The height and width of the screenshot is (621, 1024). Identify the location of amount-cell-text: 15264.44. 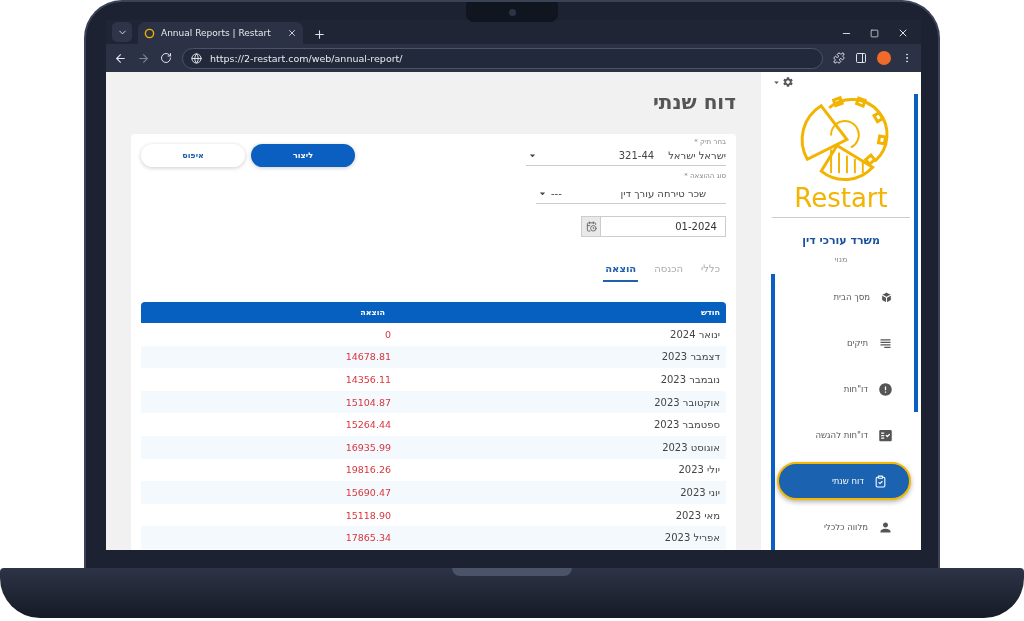
(367, 425).